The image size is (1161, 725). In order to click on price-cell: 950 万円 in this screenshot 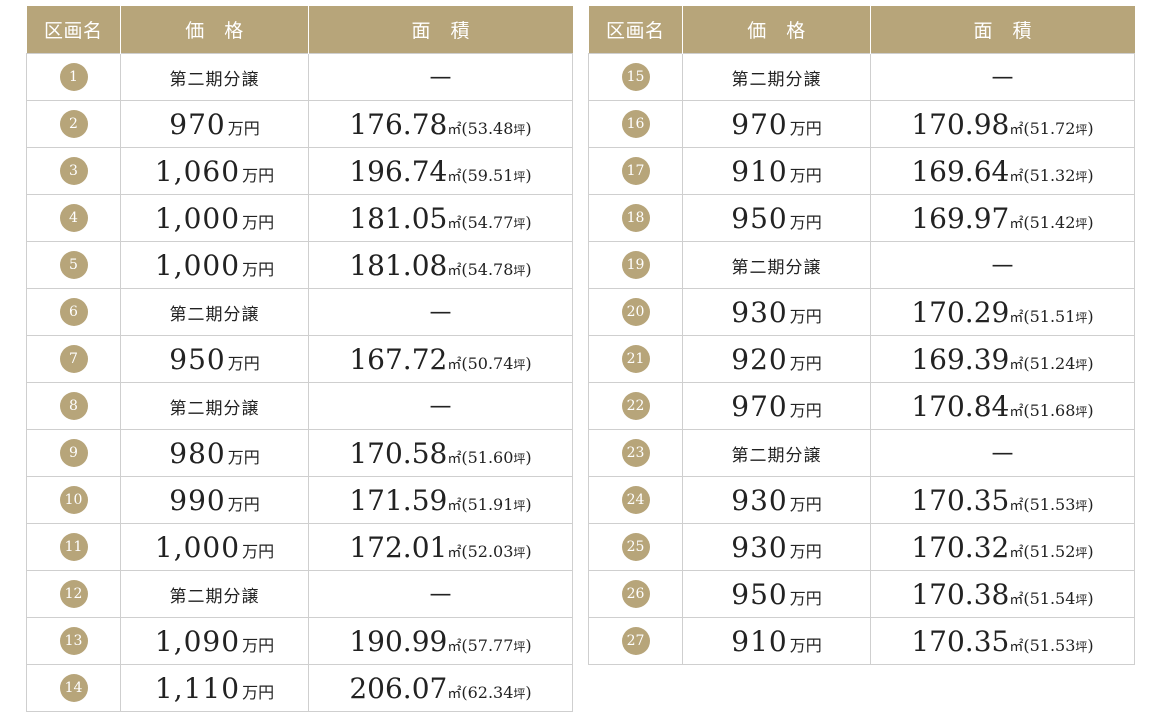, I will do `click(776, 218)`.